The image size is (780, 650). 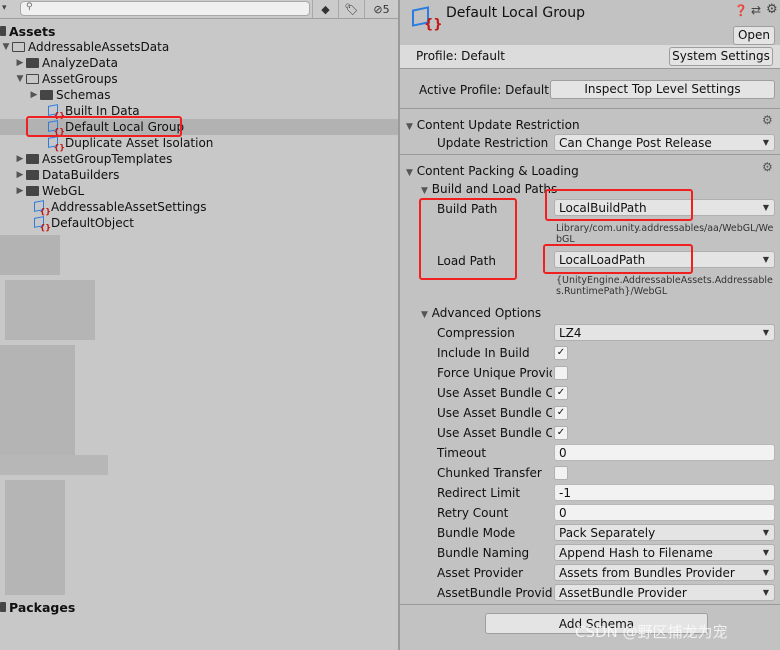 What do you see at coordinates (199, 175) in the screenshot?
I see `tree-item: ▶ DataBuilders` at bounding box center [199, 175].